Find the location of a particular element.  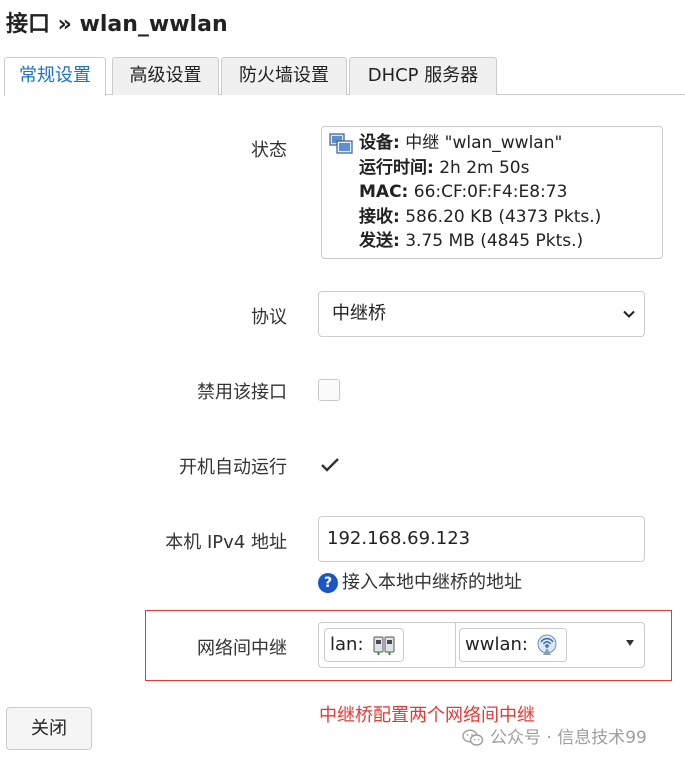

watermark-text: 公众号 · 信息技术99 is located at coordinates (568, 738).